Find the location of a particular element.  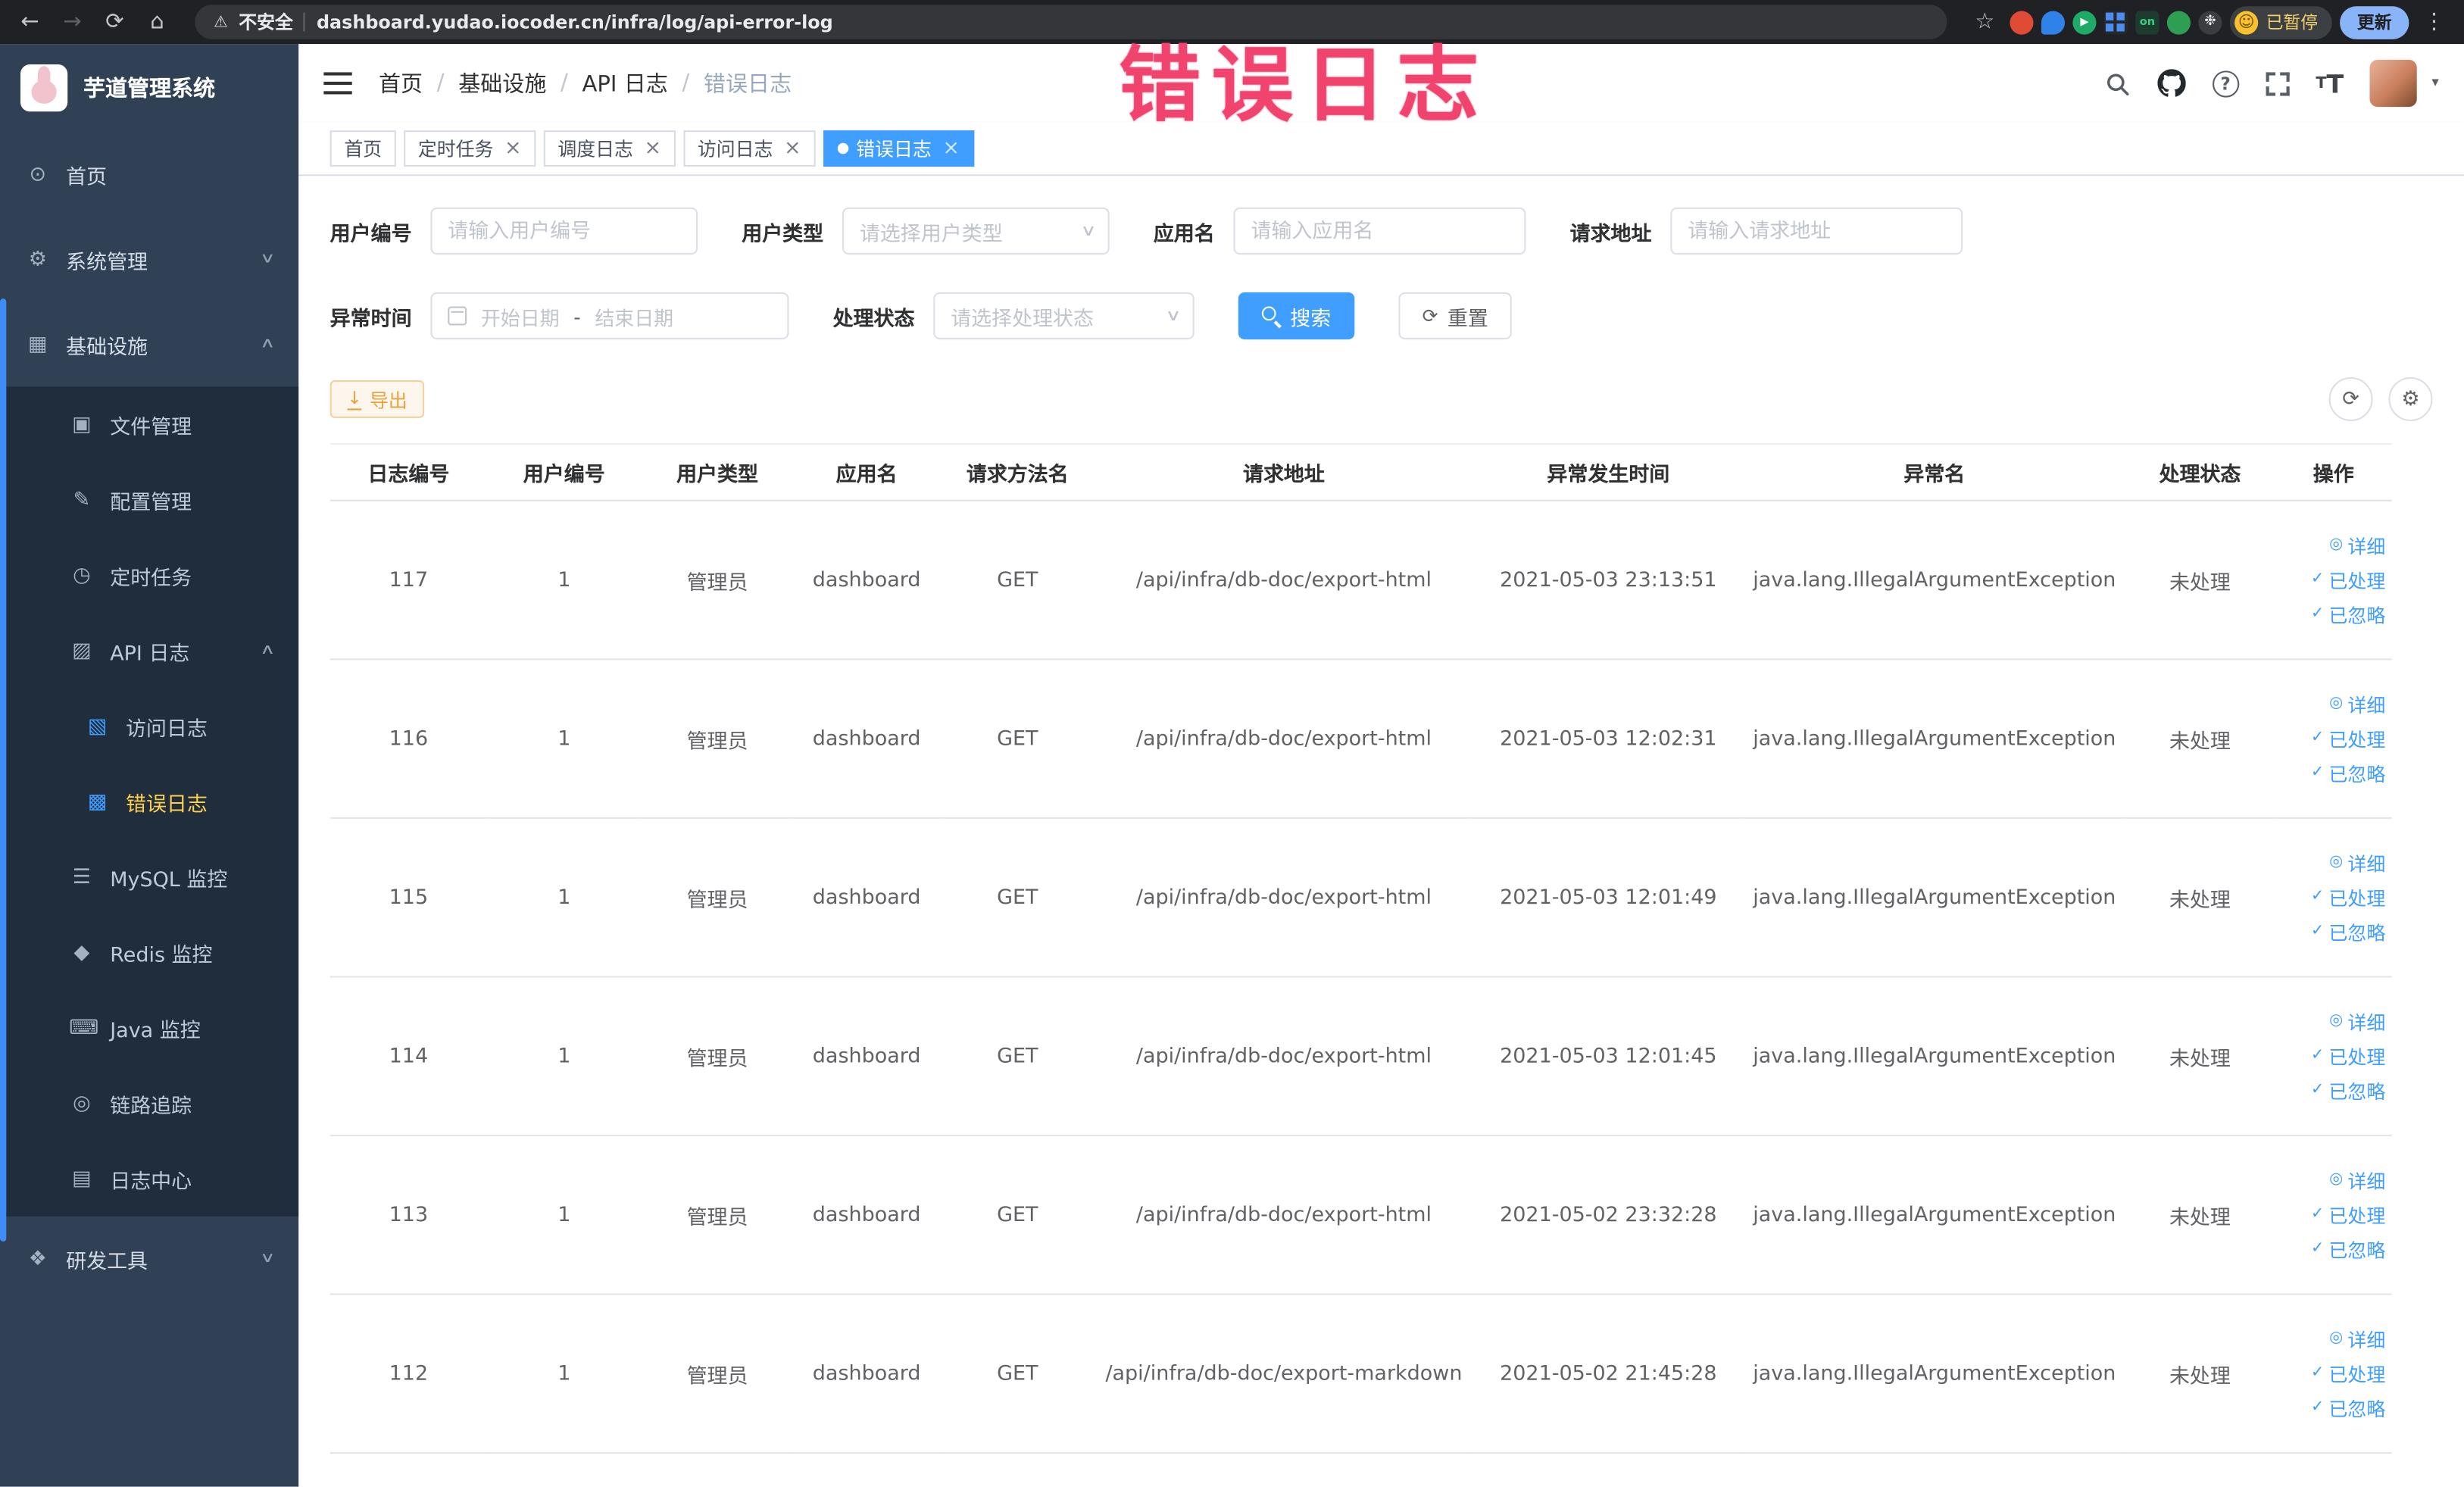

sidebar-item-system: ⚙ 系统管理 ∨ is located at coordinates (149, 259).